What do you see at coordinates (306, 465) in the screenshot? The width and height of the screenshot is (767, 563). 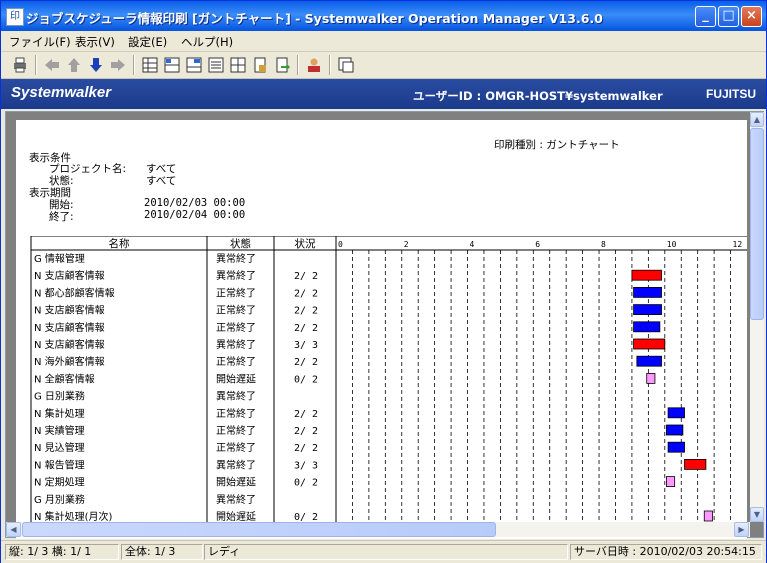 I see `row-status: 3/ 3` at bounding box center [306, 465].